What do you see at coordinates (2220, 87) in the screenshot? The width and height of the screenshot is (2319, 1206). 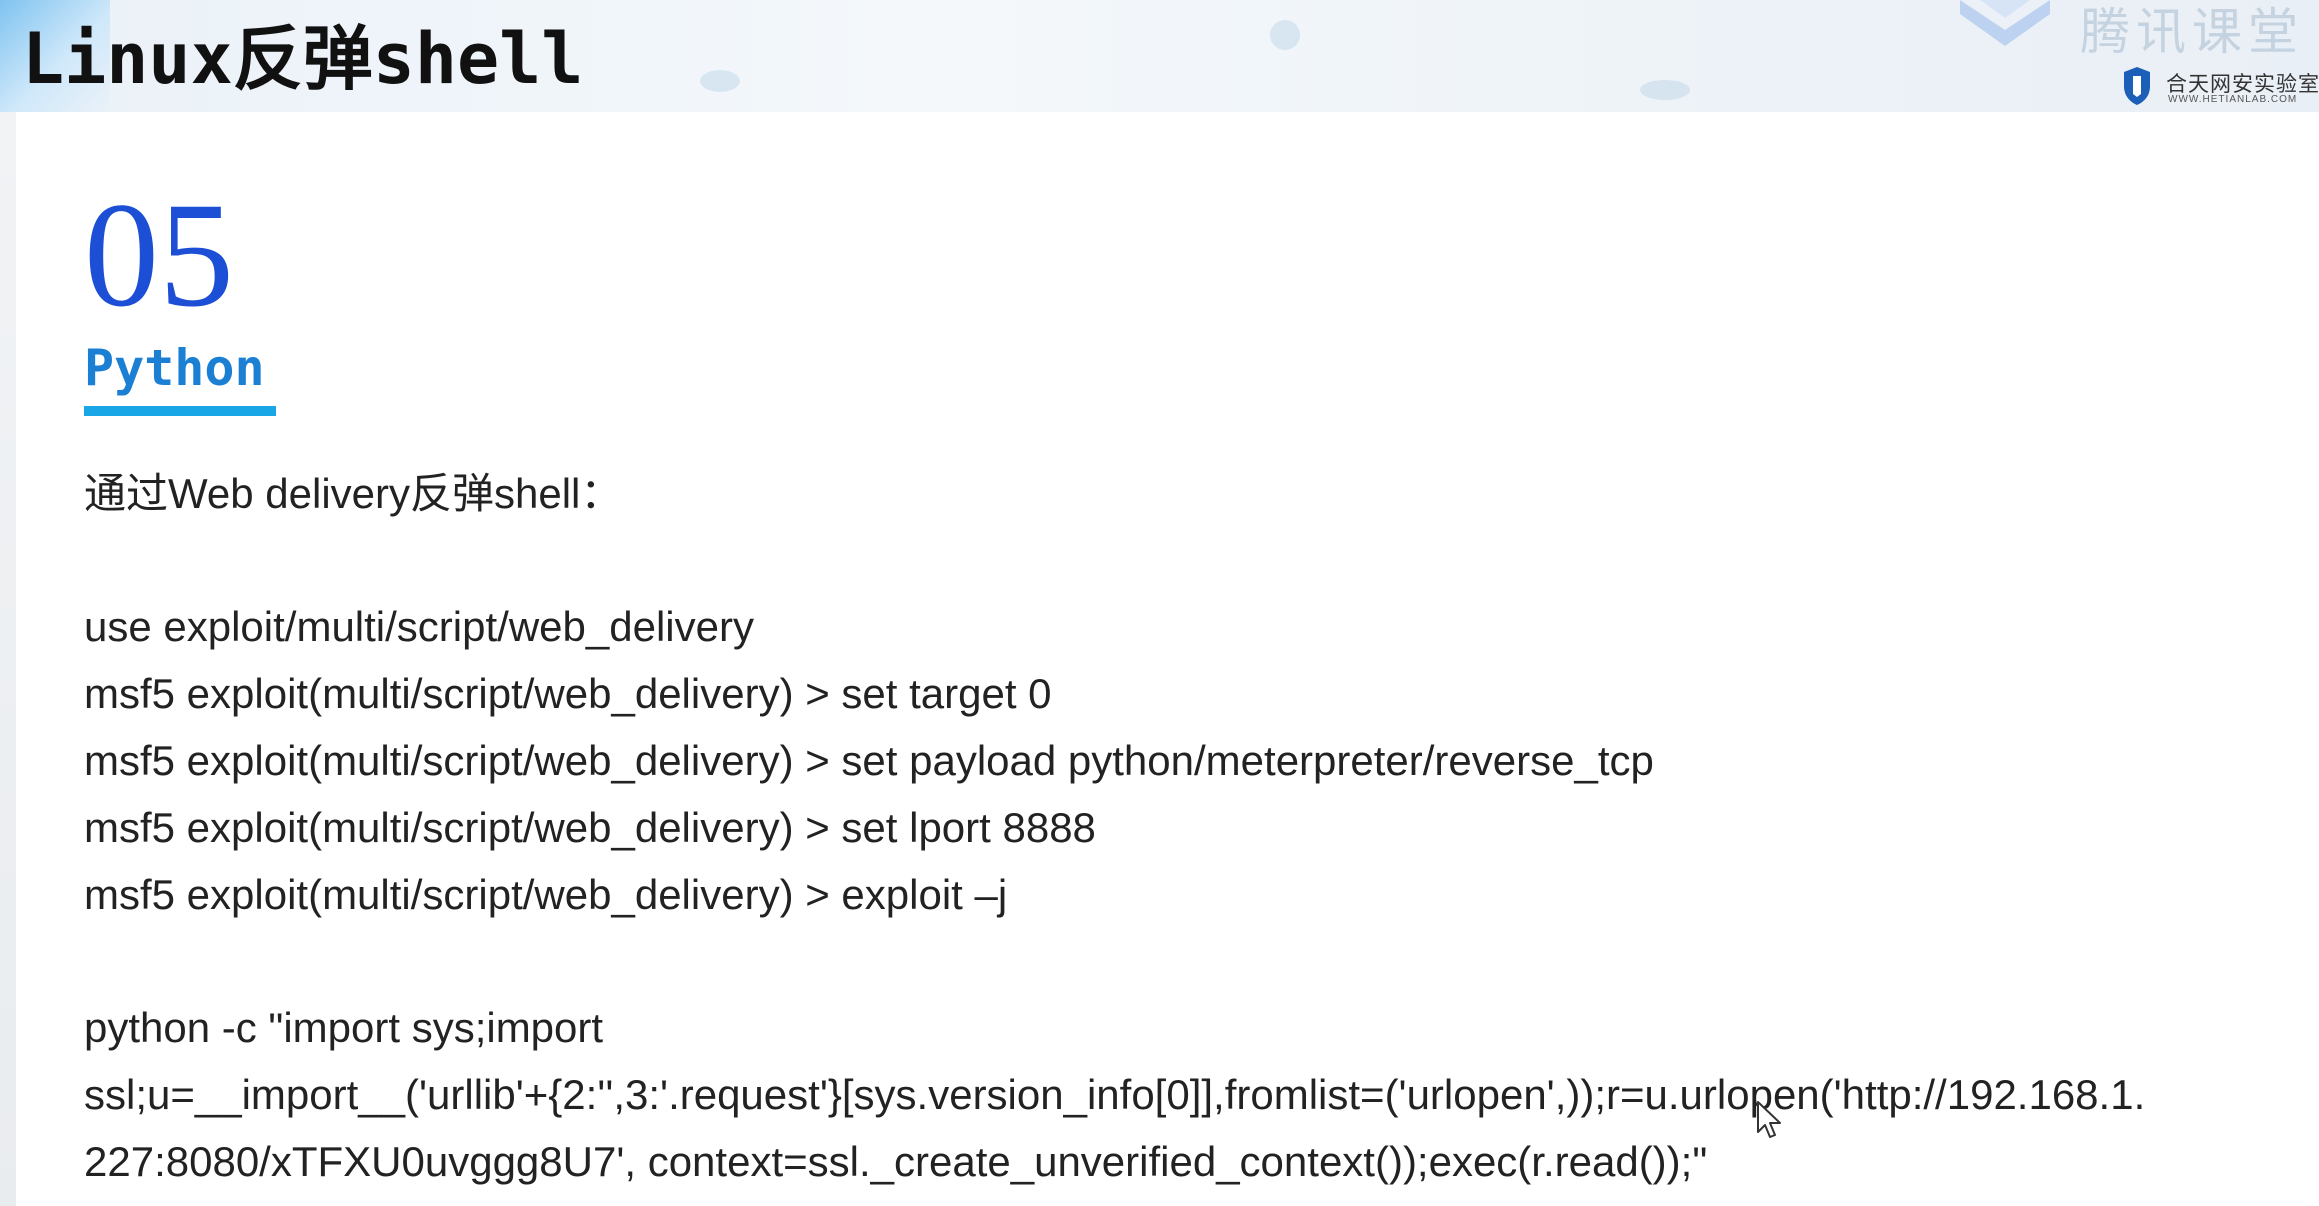 I see `lab-logo: 合天网安实验室 WWW.HETIANLAB.COM` at bounding box center [2220, 87].